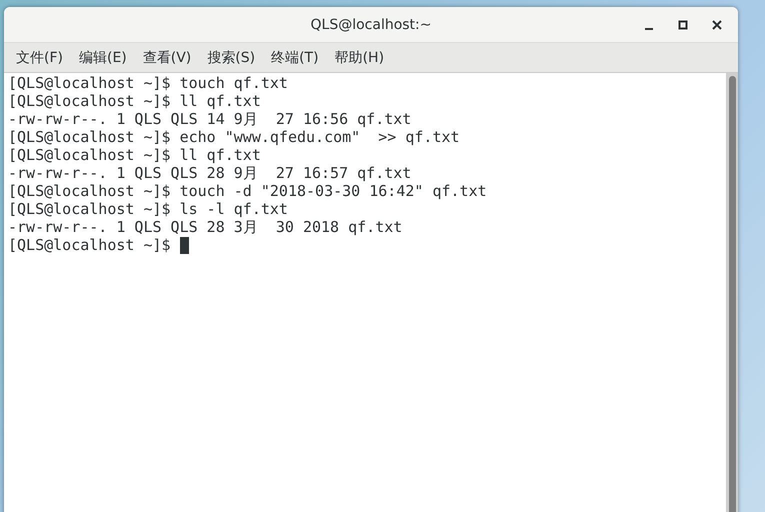  I want to click on terminal-line: [QLS@localhost ~]$ touch qf.txt, so click(148, 83).